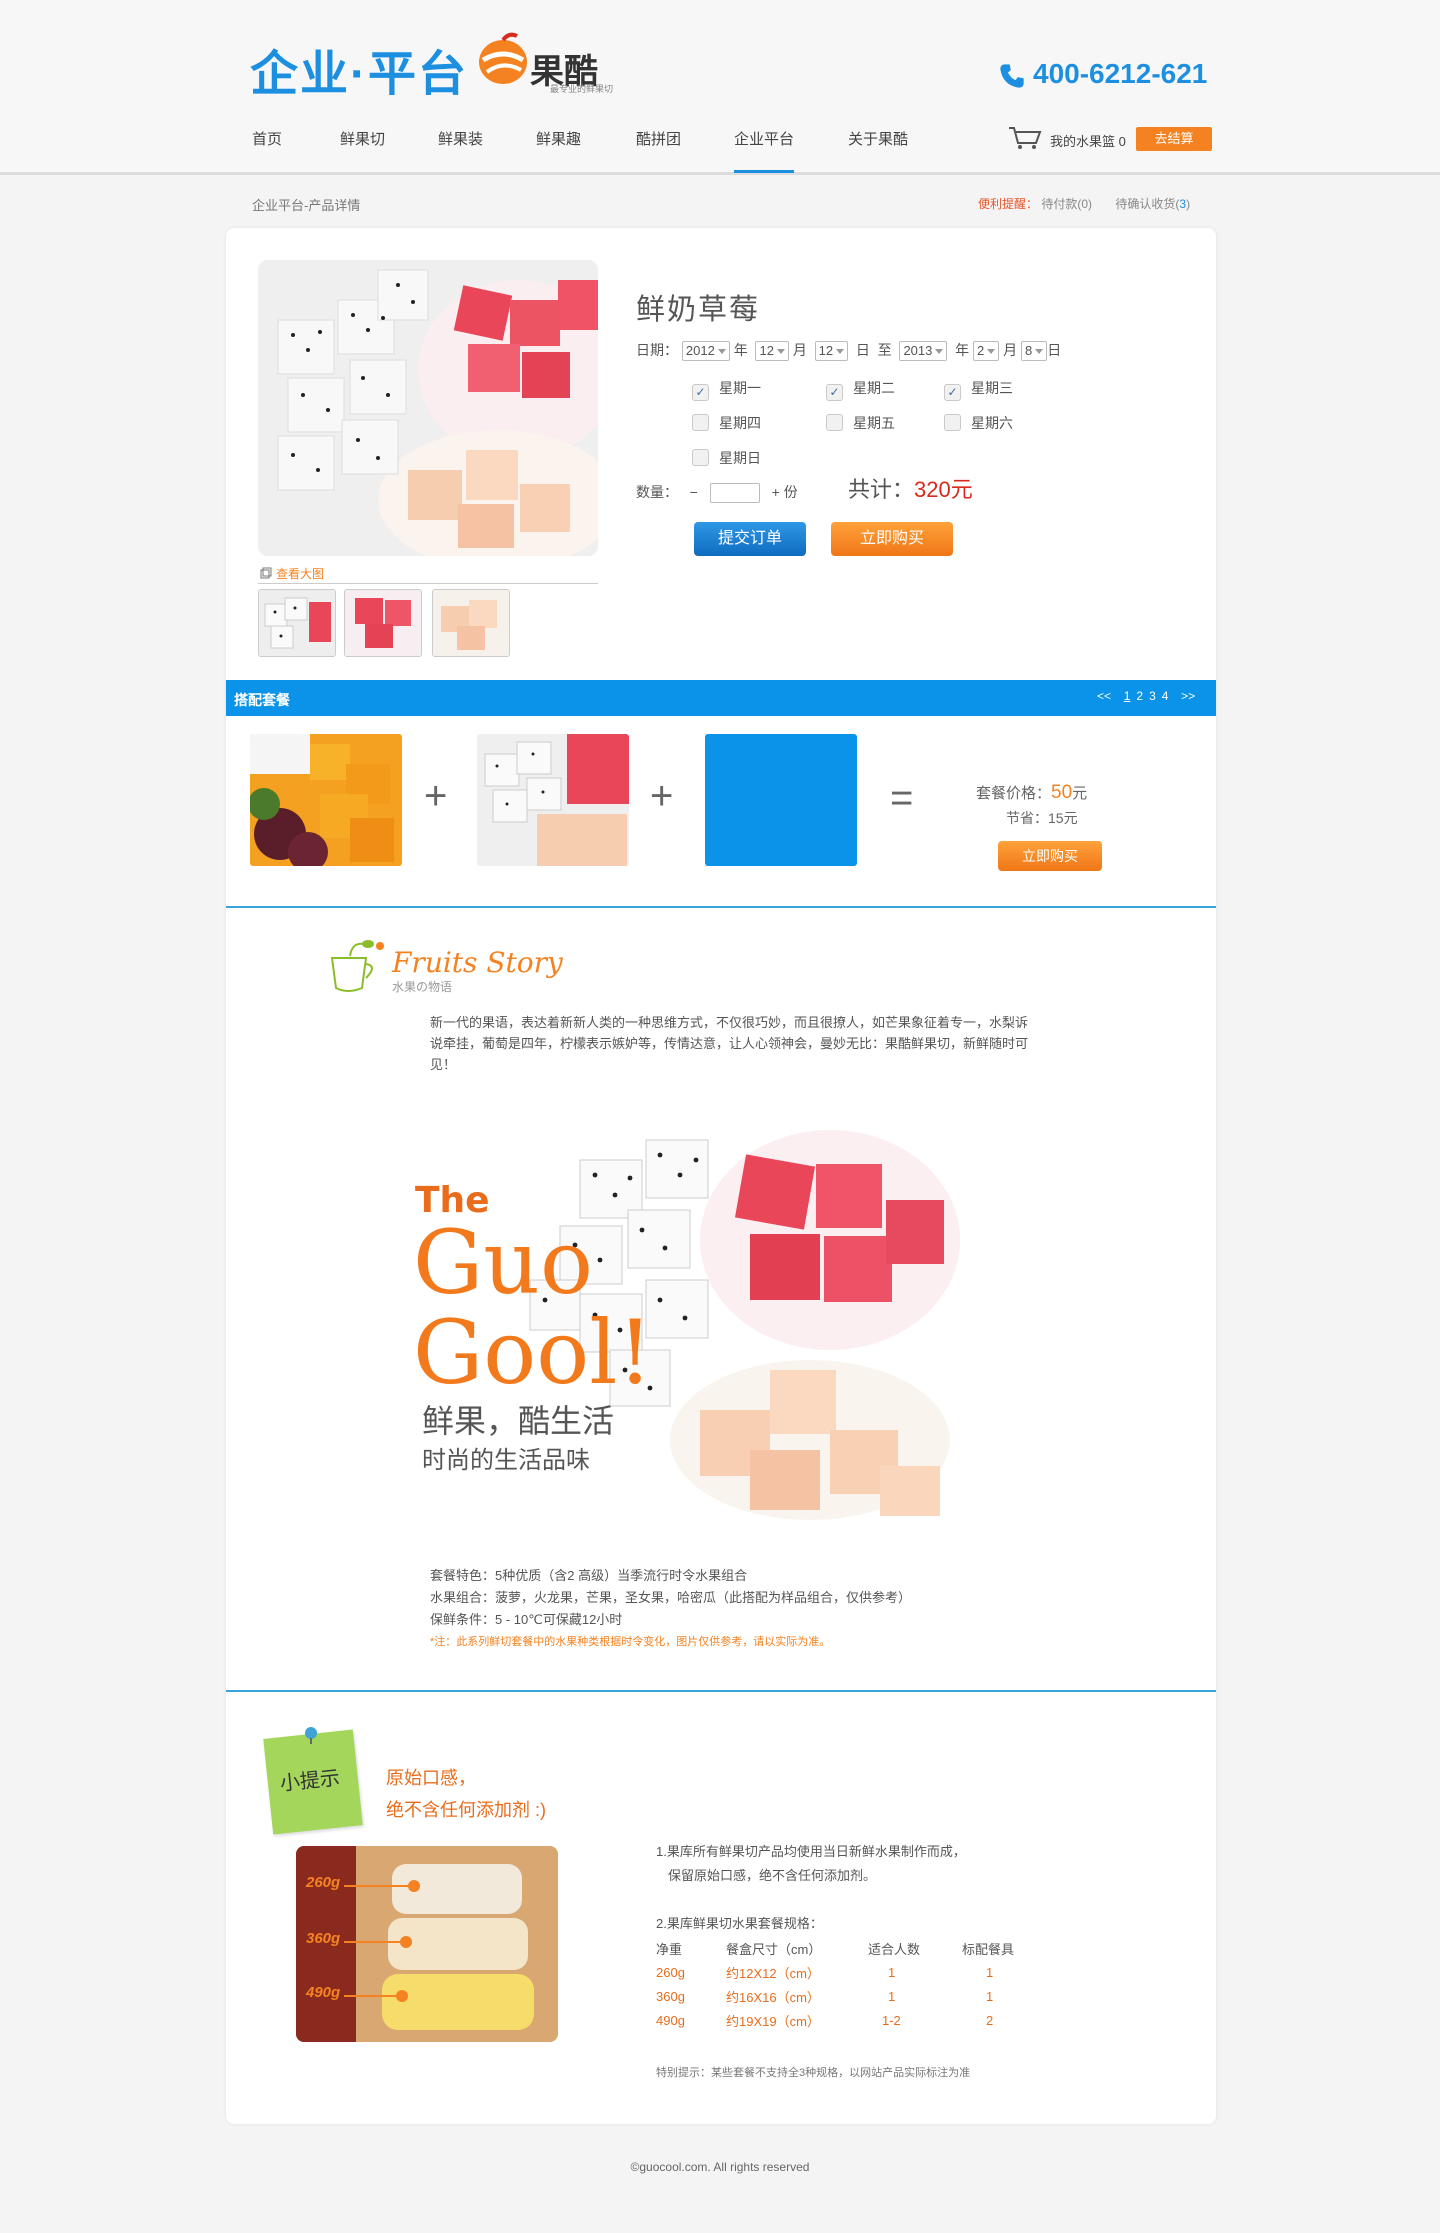 Image resolution: width=1440 pixels, height=2233 pixels. Describe the element at coordinates (978, 389) in the screenshot. I see `weekday-wednesday: ✓ 星期三` at that location.